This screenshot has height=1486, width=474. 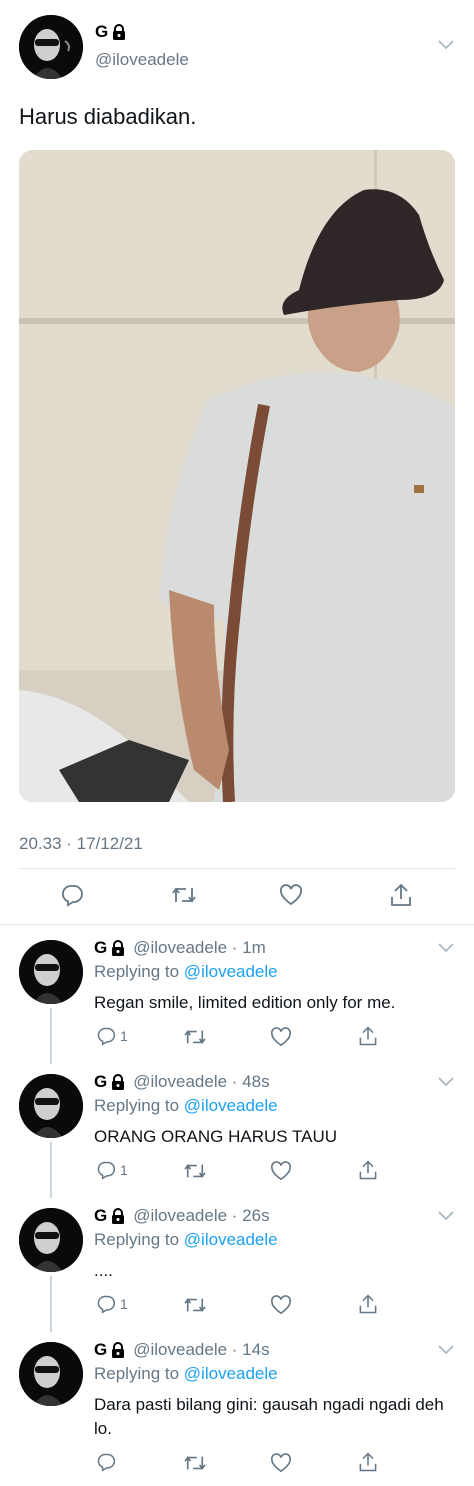 I want to click on reply-text: ORANG ORANG HARUS TAUU, so click(x=216, y=1136).